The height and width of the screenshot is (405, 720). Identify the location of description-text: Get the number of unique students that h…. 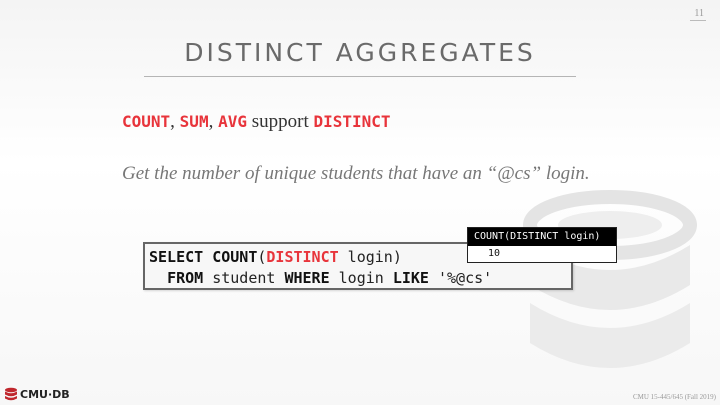
(356, 173).